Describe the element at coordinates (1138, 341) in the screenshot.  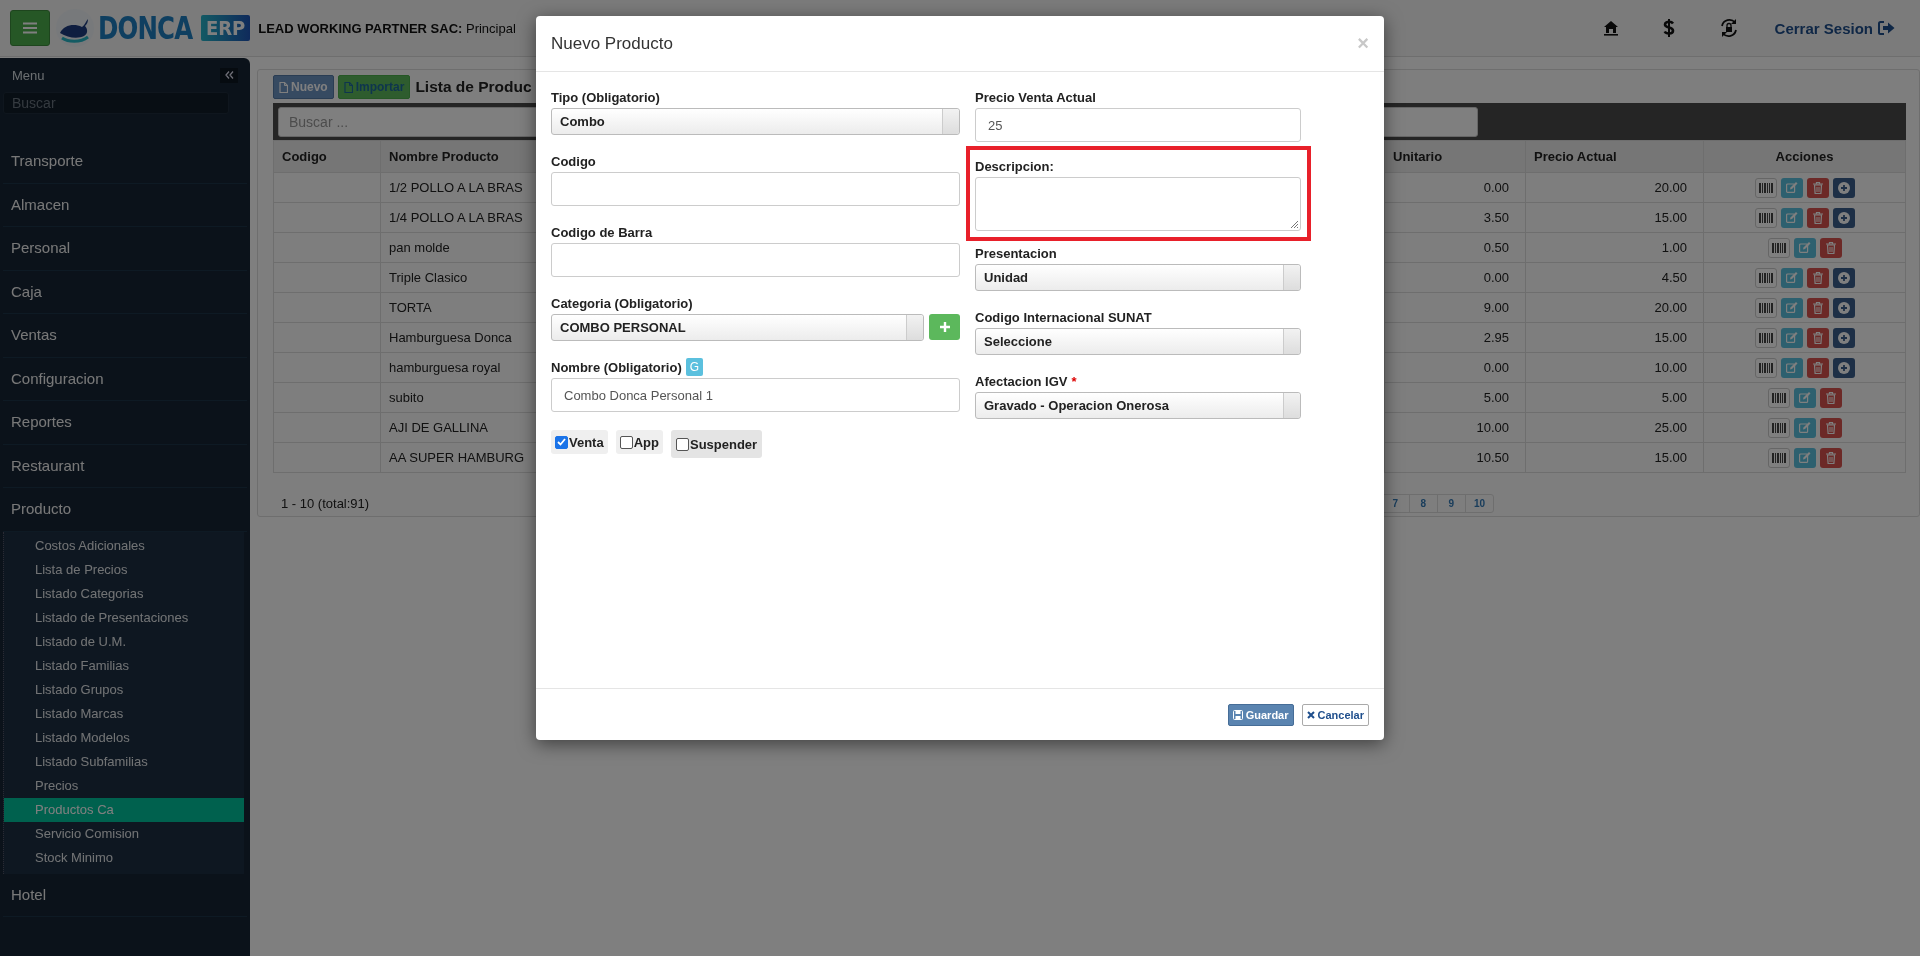
I see `select-field: Seleccione` at that location.